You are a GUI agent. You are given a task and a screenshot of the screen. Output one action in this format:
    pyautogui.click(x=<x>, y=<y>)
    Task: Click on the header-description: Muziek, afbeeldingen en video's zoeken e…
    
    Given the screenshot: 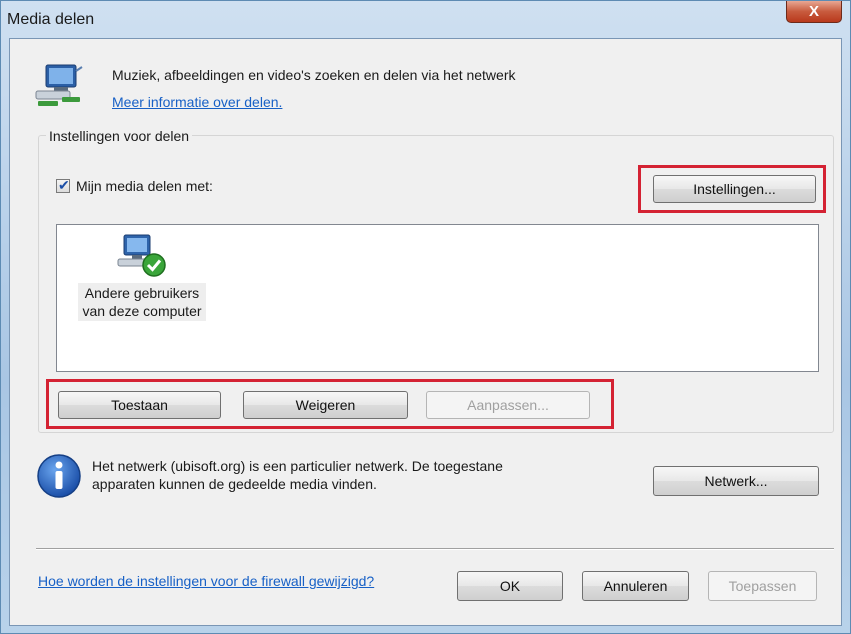 What is the action you would take?
    pyautogui.click(x=314, y=75)
    